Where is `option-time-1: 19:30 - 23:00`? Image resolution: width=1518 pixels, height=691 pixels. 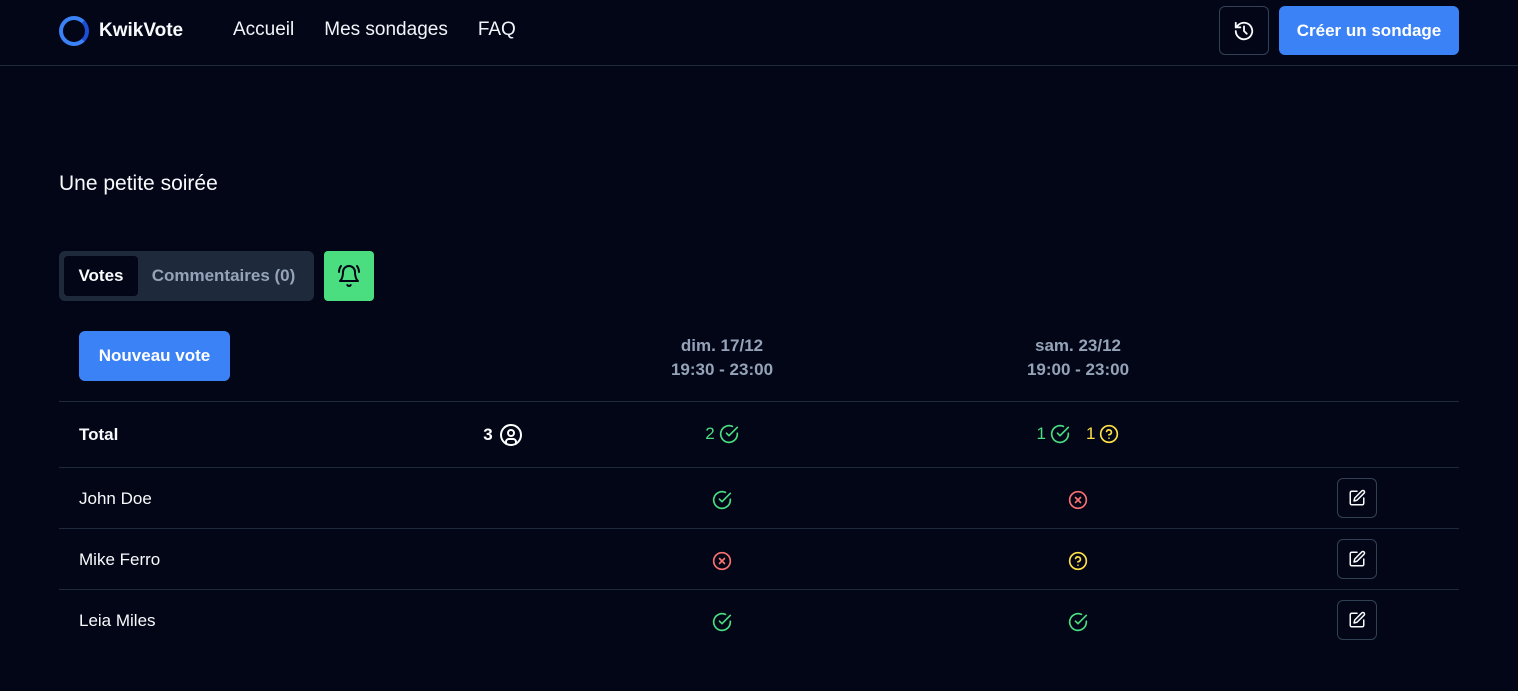
option-time-1: 19:30 - 23:00 is located at coordinates (722, 369).